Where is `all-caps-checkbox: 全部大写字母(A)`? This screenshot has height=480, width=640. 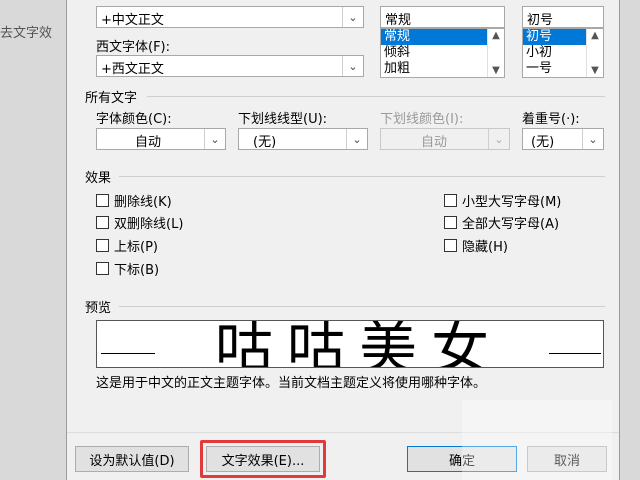 all-caps-checkbox: 全部大写字母(A) is located at coordinates (501, 222).